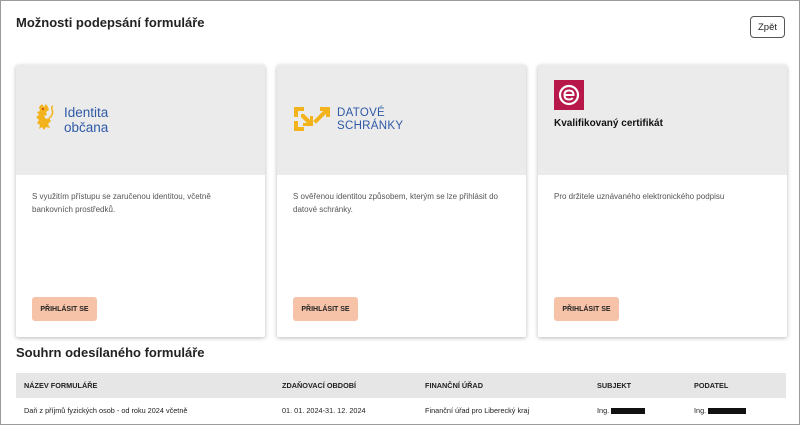 The image size is (800, 425). I want to click on identita-logo-text: Identita občana, so click(86, 120).